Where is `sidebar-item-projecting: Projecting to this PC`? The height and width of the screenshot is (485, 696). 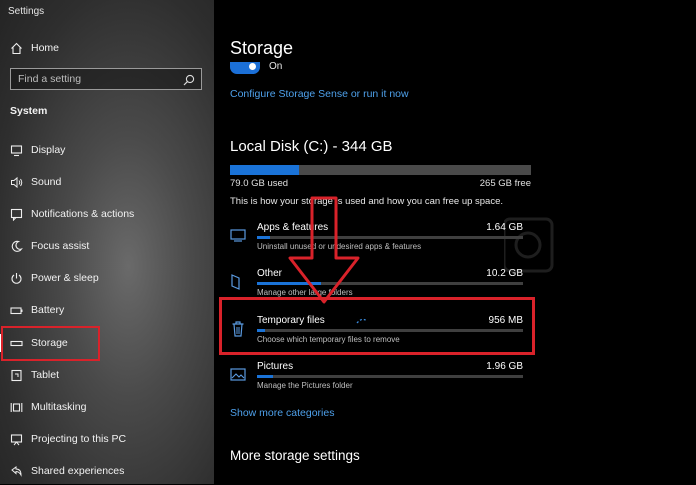
sidebar-item-projecting: Projecting to this PC is located at coordinates (107, 439).